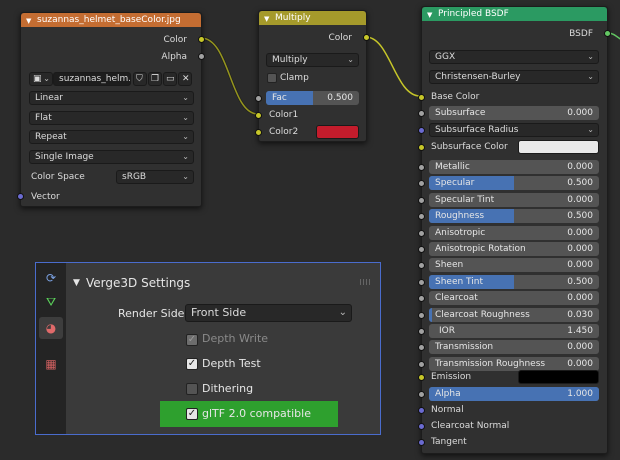  Describe the element at coordinates (111, 20) in the screenshot. I see `image-node-header: ▼ suzannas_helmet_baseColor.jpg` at that location.